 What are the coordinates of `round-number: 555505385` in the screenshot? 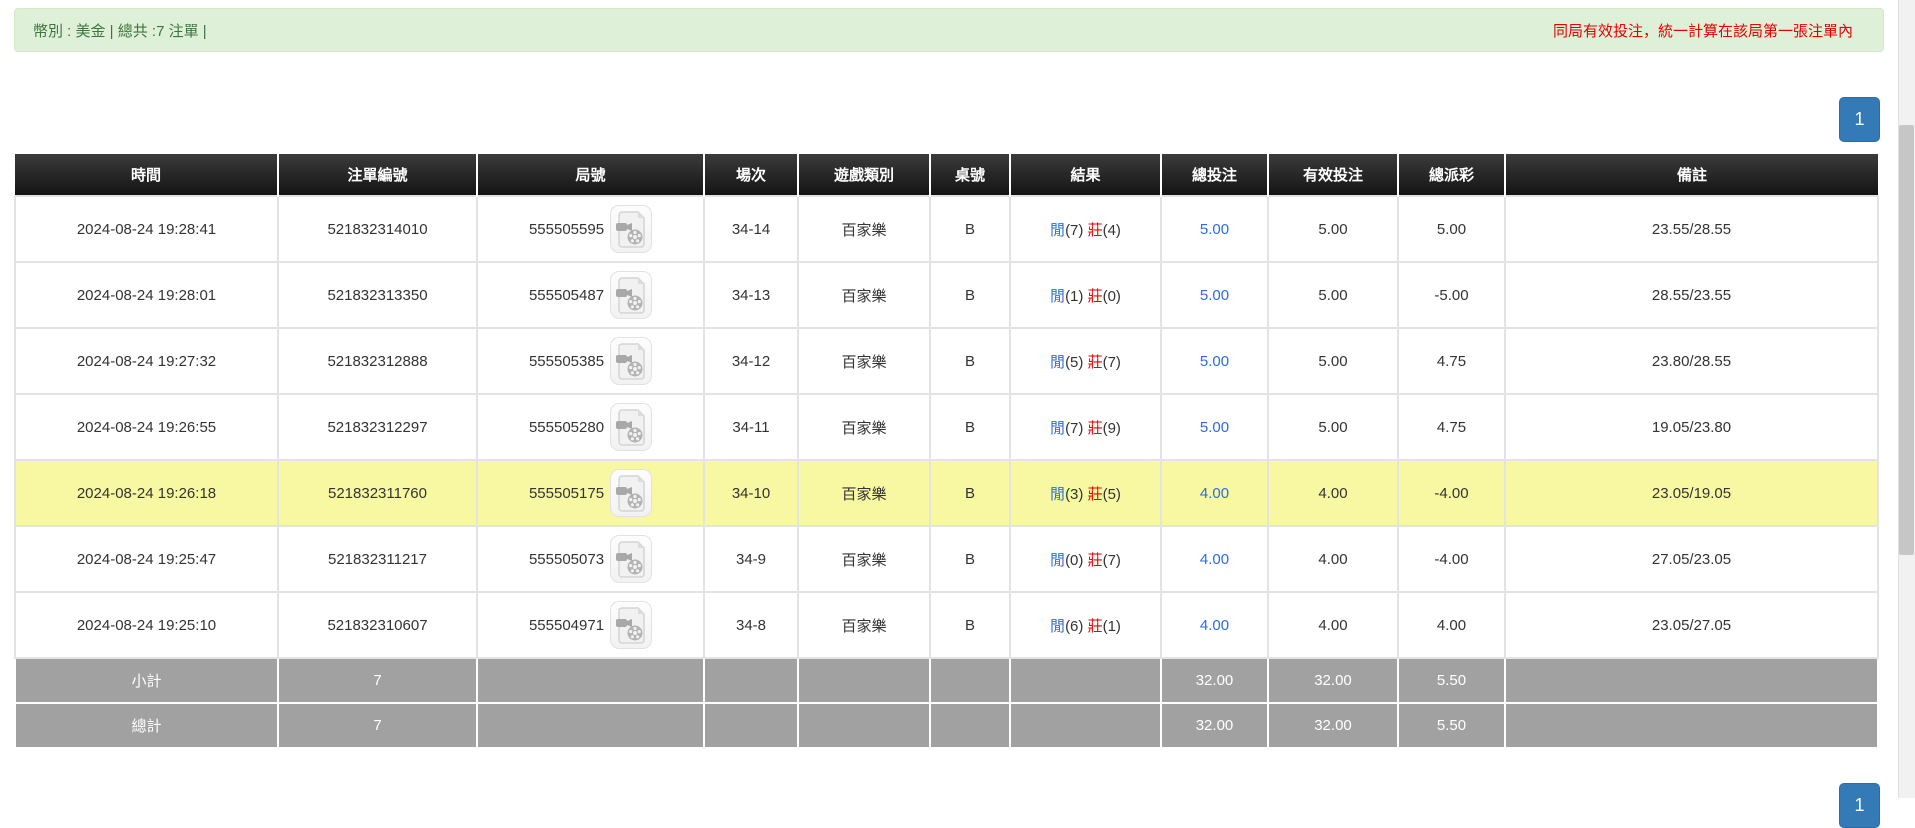 It's located at (566, 361).